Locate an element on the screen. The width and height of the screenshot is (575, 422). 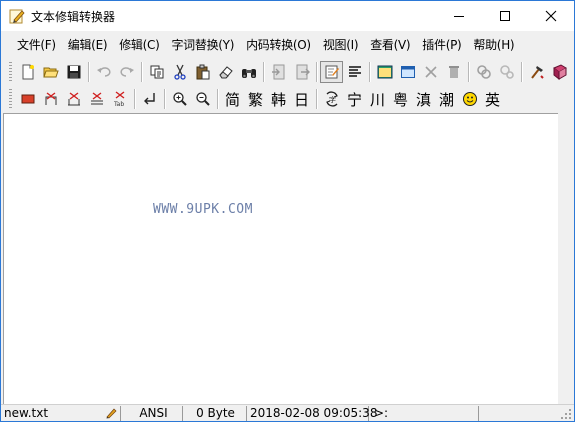
ning-button: 宁 is located at coordinates (354, 99).